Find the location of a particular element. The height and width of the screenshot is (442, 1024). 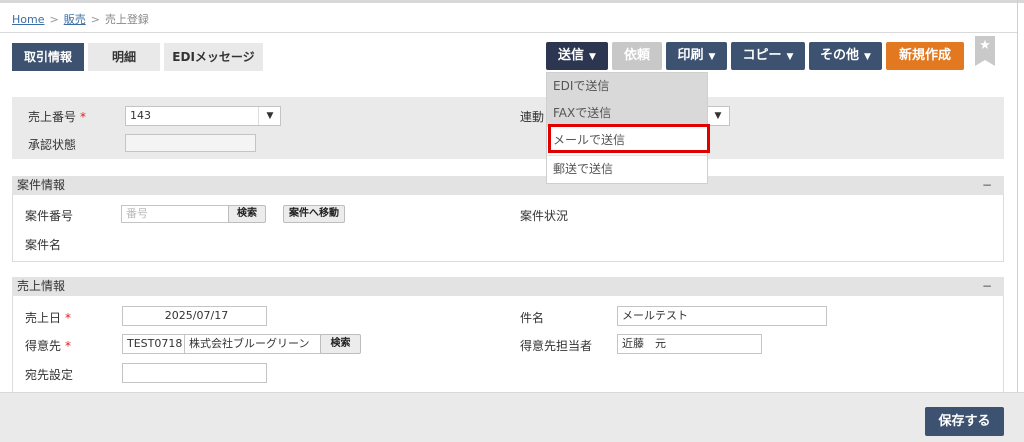

save-button: 保存する is located at coordinates (964, 421).